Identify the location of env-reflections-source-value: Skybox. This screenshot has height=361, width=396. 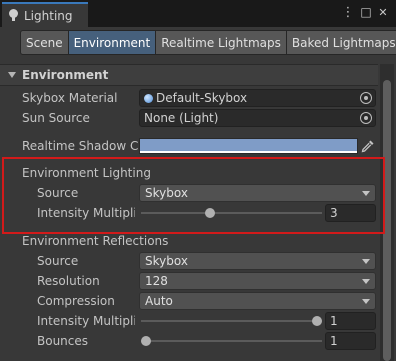
(166, 261).